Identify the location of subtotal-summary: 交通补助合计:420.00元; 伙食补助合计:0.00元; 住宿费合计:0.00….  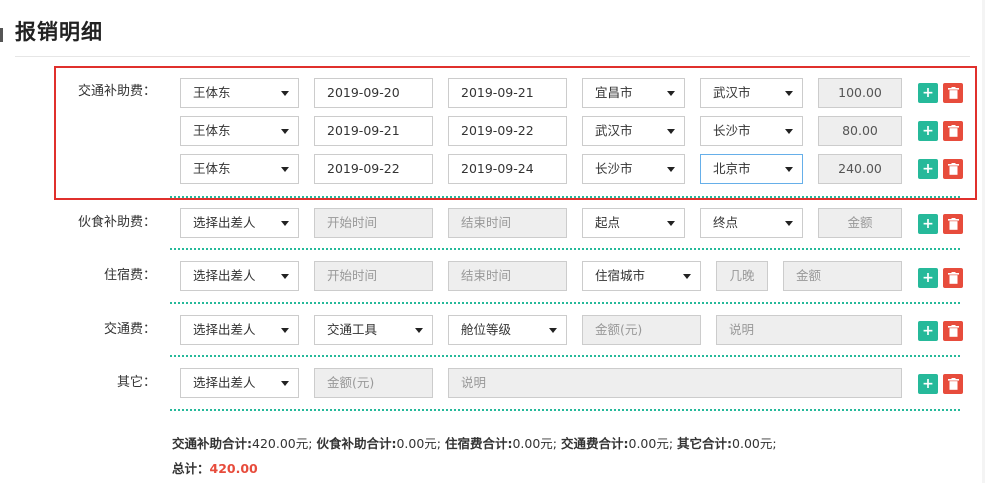
(474, 444).